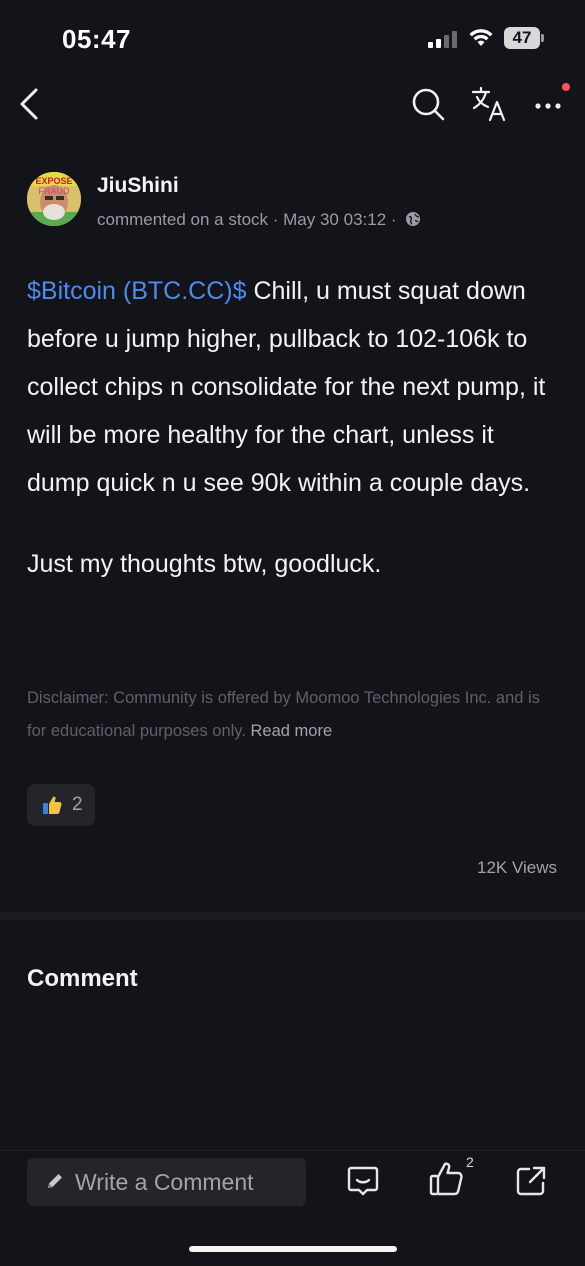 The image size is (585, 1266). I want to click on top-nav-bar, so click(292, 104).